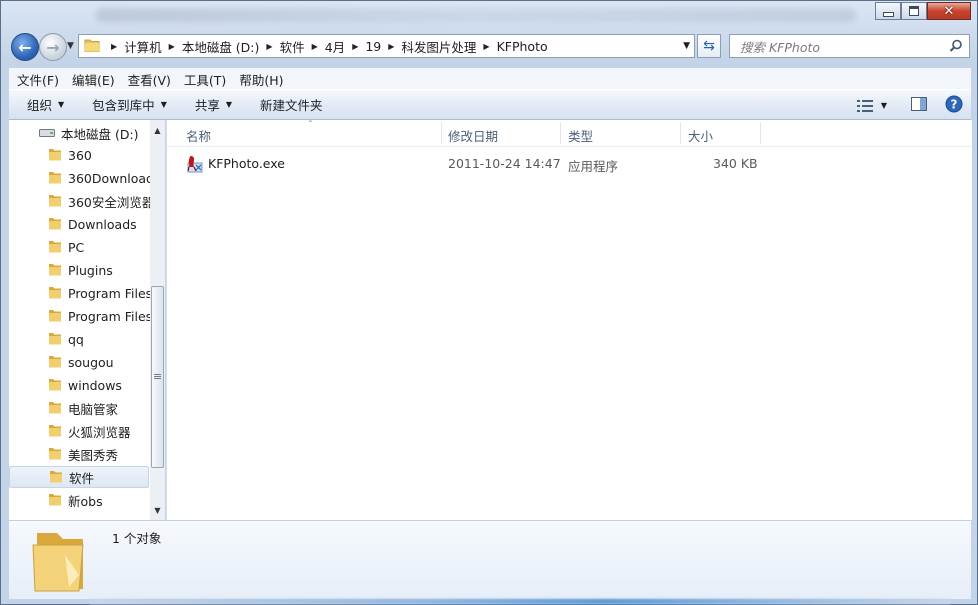 This screenshot has width=978, height=605. What do you see at coordinates (735, 163) in the screenshot?
I see `file-size: 340 KB` at bounding box center [735, 163].